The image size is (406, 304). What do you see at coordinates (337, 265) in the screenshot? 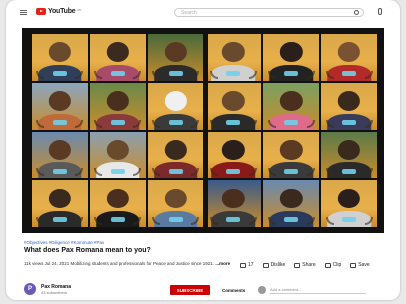
I see `clip-label: Clip` at bounding box center [337, 265].